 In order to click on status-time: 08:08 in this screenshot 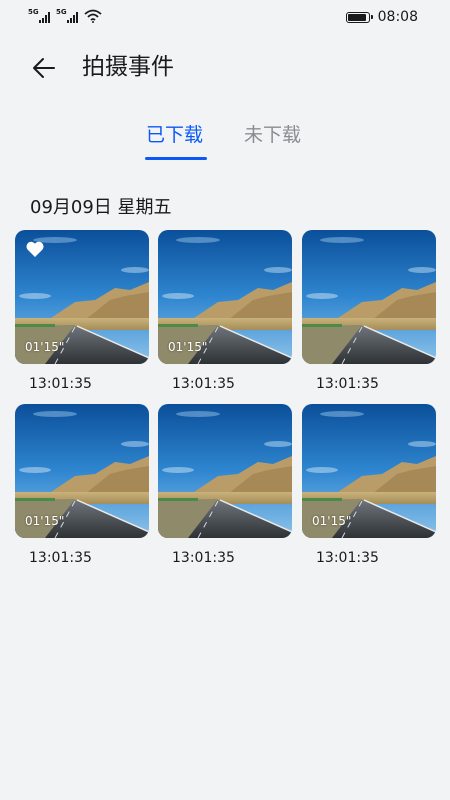, I will do `click(397, 17)`.